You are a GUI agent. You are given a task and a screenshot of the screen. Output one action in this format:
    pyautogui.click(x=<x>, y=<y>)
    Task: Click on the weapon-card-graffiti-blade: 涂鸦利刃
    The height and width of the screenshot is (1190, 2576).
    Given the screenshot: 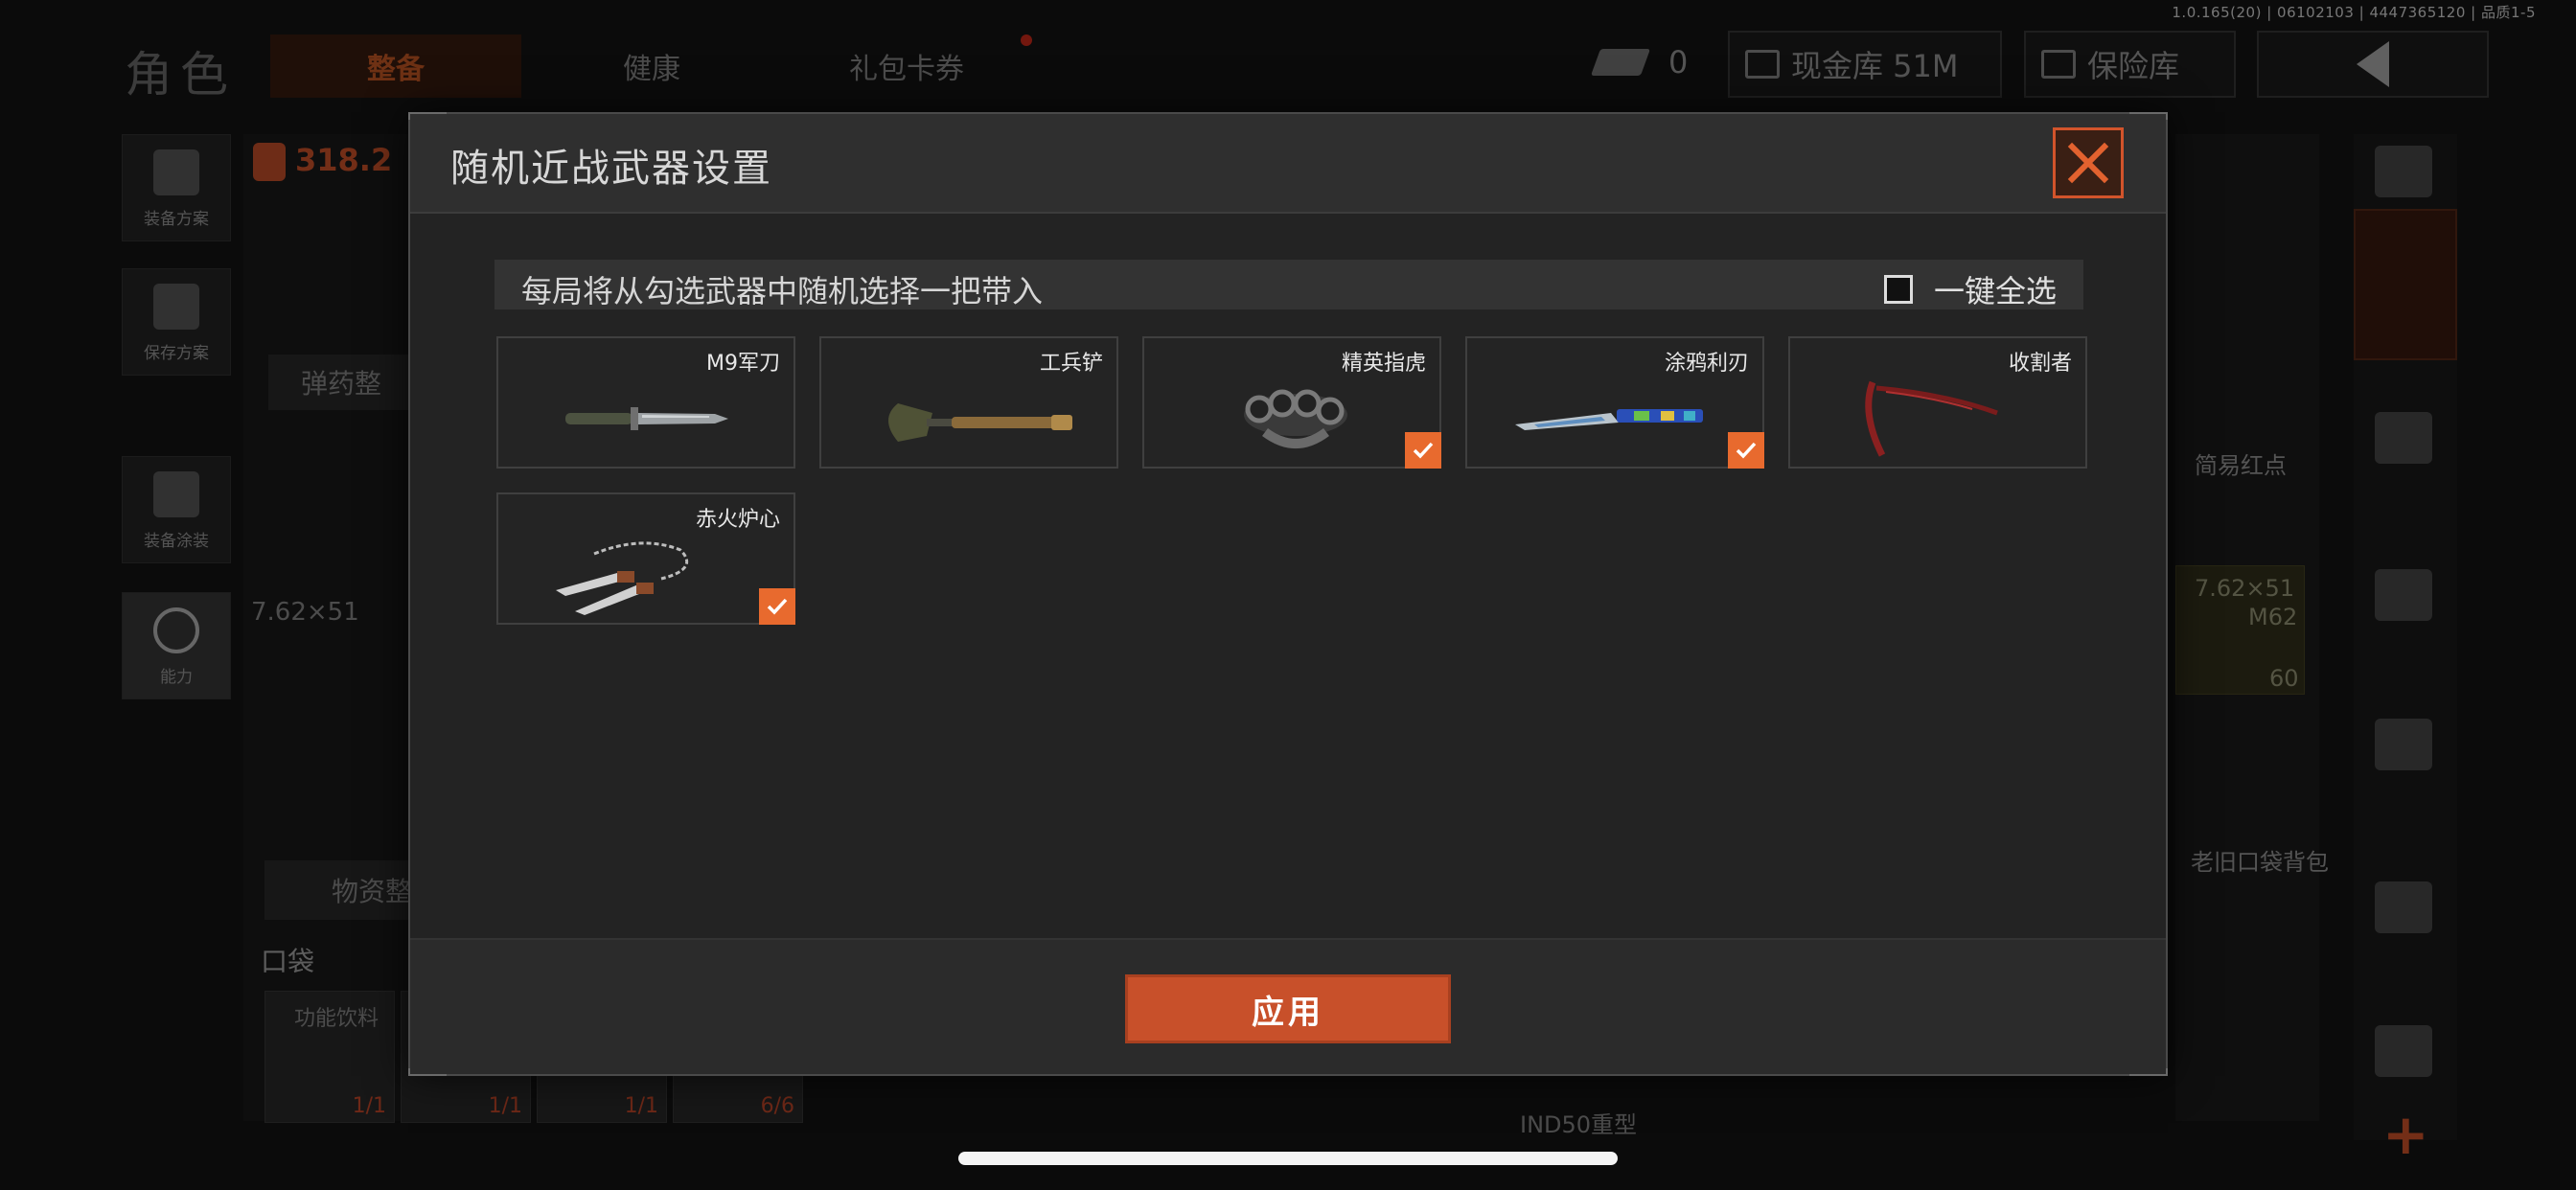 What is the action you would take?
    pyautogui.click(x=1614, y=403)
    